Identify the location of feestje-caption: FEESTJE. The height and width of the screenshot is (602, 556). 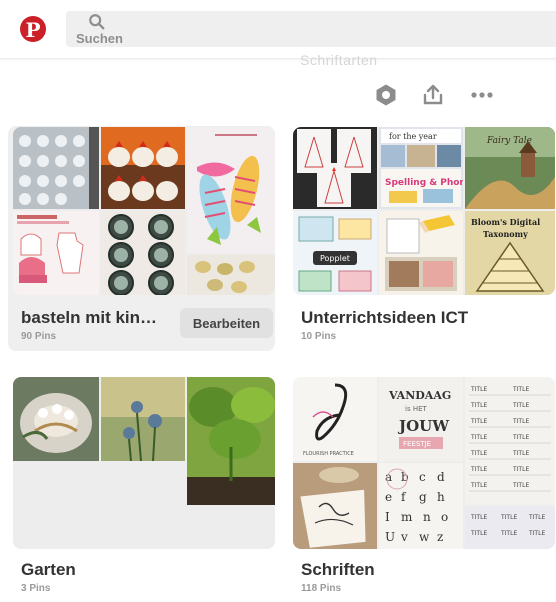
(417, 444).